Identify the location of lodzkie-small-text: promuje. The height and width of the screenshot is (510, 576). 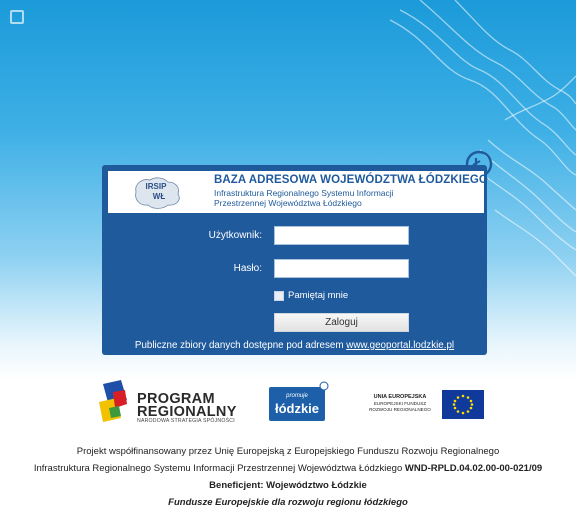
(297, 396).